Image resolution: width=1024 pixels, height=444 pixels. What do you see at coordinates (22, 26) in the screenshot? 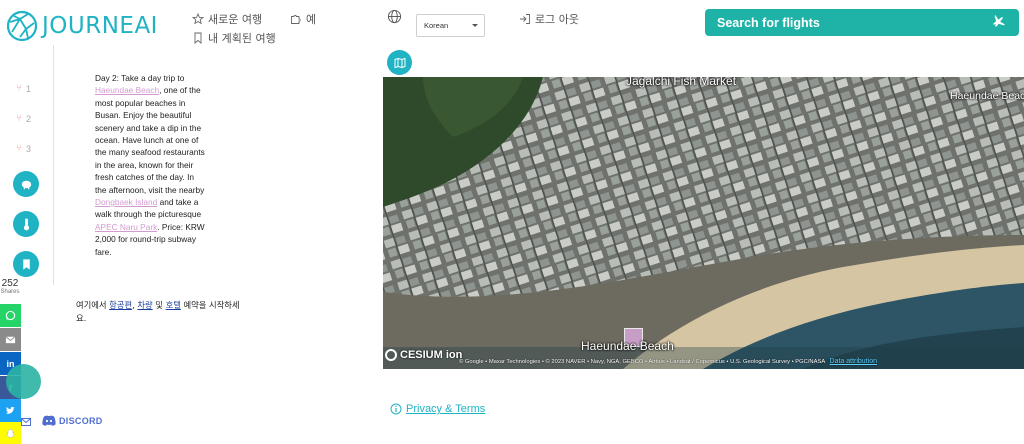
I see `globe-logo-icon` at bounding box center [22, 26].